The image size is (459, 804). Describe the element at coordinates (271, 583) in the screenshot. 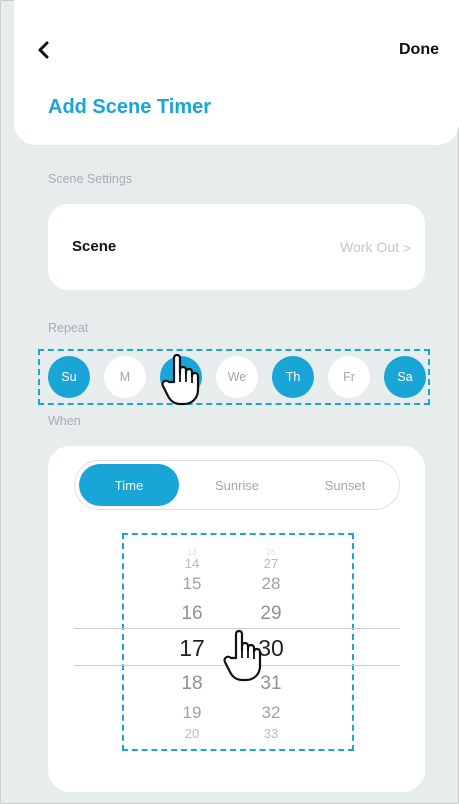

I see `minute-option: 28` at that location.